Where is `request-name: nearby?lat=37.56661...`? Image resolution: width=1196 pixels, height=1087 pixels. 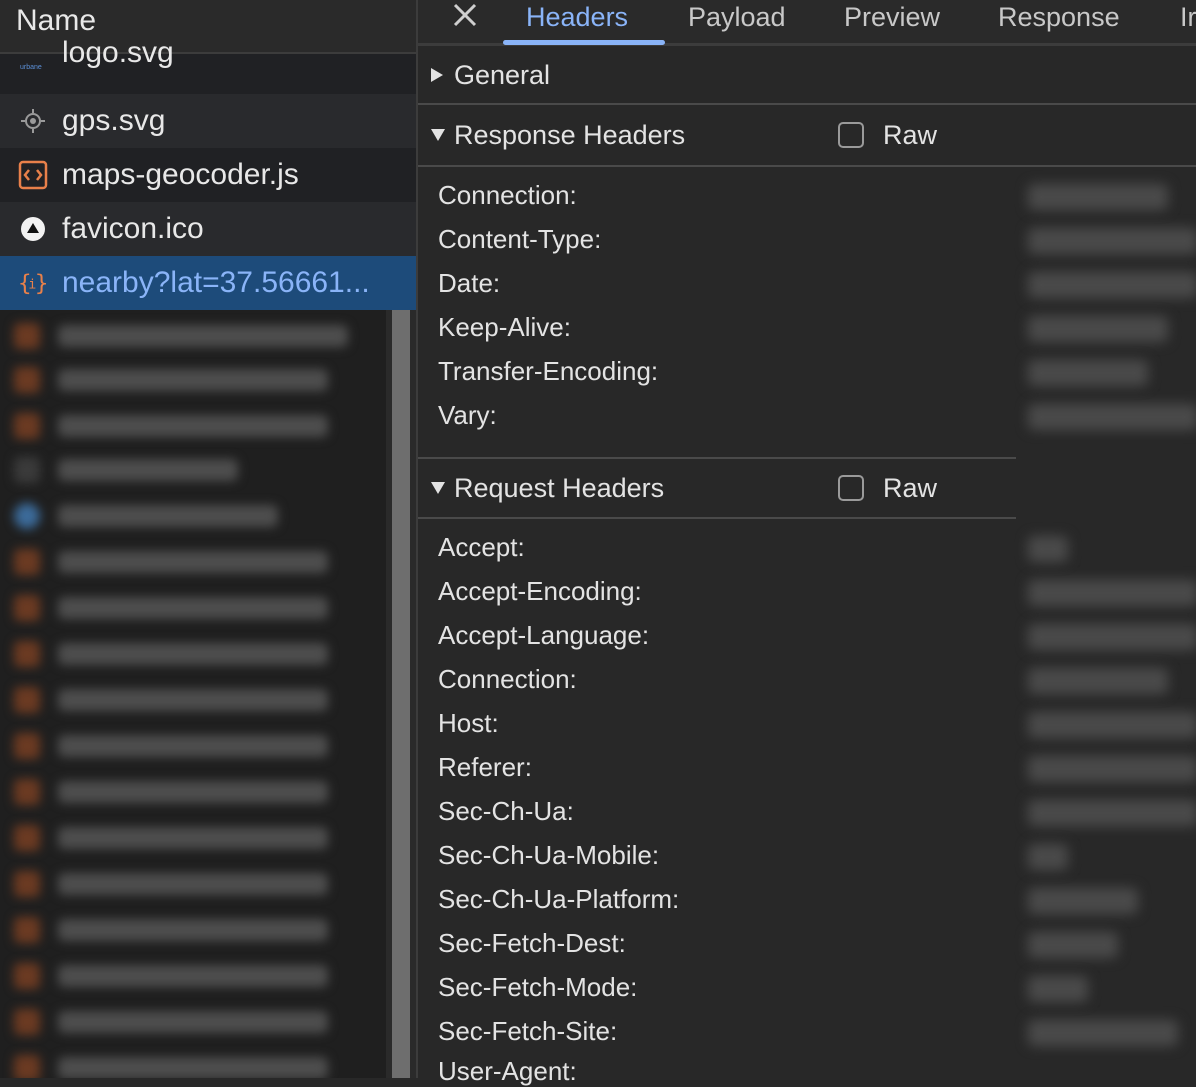 request-name: nearby?lat=37.56661... is located at coordinates (216, 282).